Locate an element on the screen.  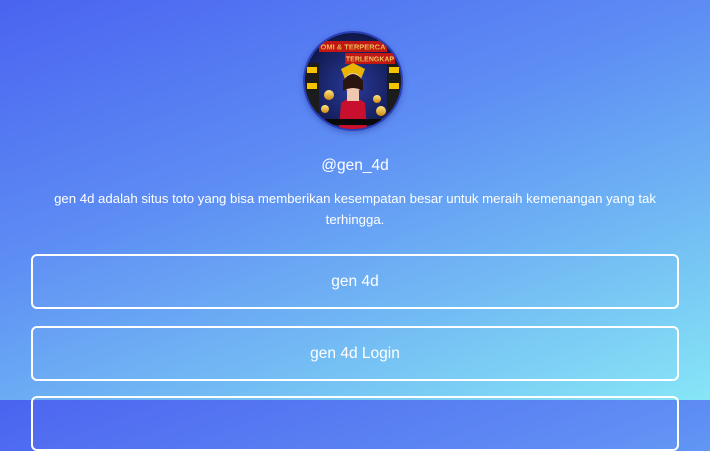
profile-avatar: OMI & TERPERCA TERLENGKAP is located at coordinates (353, 81).